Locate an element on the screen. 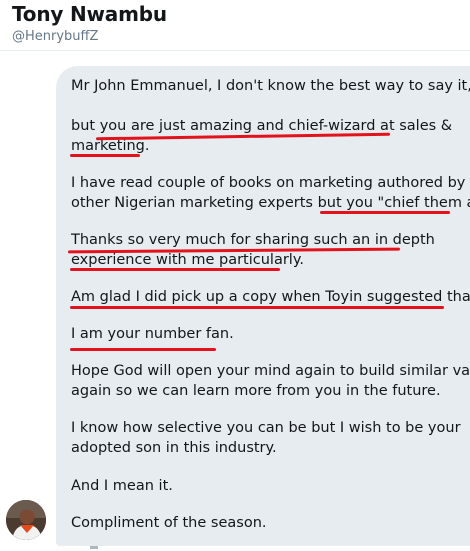 Image resolution: width=470 pixels, height=551 pixels. message-meta-partial is located at coordinates (94, 547).